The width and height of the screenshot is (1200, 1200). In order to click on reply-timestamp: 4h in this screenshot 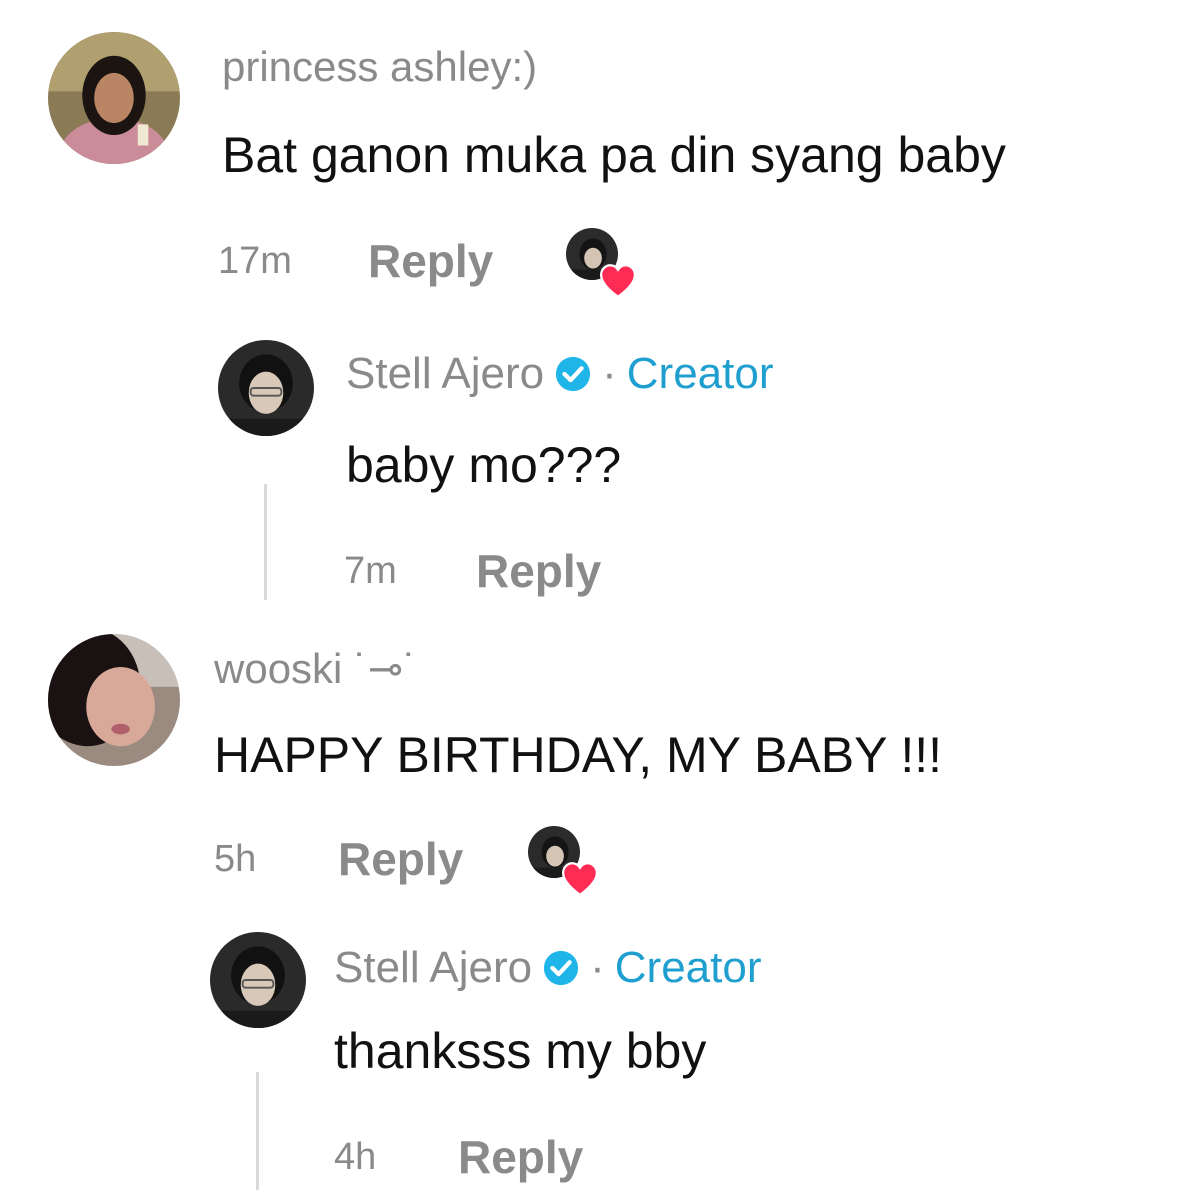, I will do `click(355, 1157)`.